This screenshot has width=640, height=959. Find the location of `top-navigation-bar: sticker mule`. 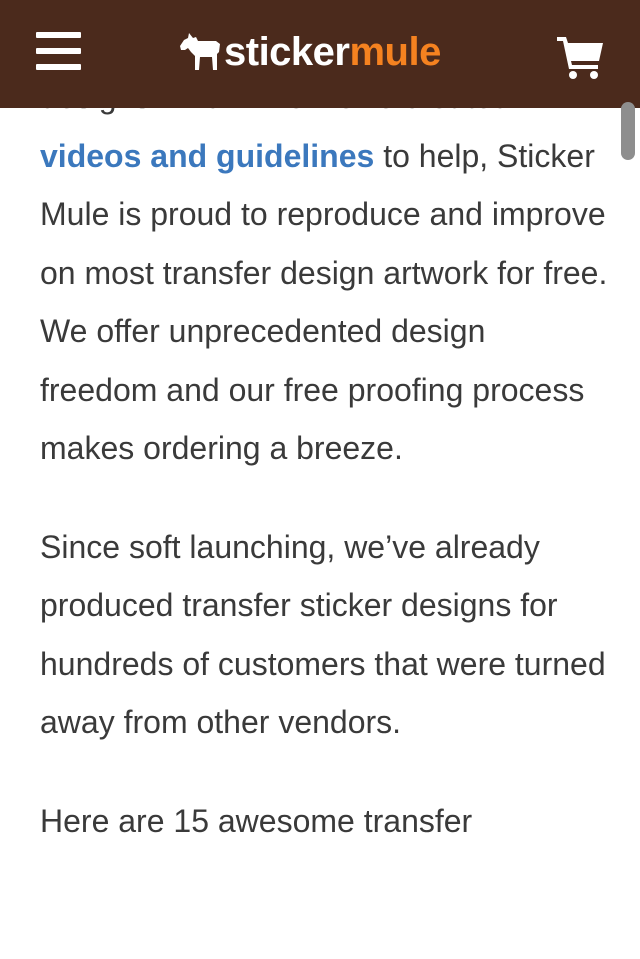

top-navigation-bar: sticker mule is located at coordinates (320, 54).